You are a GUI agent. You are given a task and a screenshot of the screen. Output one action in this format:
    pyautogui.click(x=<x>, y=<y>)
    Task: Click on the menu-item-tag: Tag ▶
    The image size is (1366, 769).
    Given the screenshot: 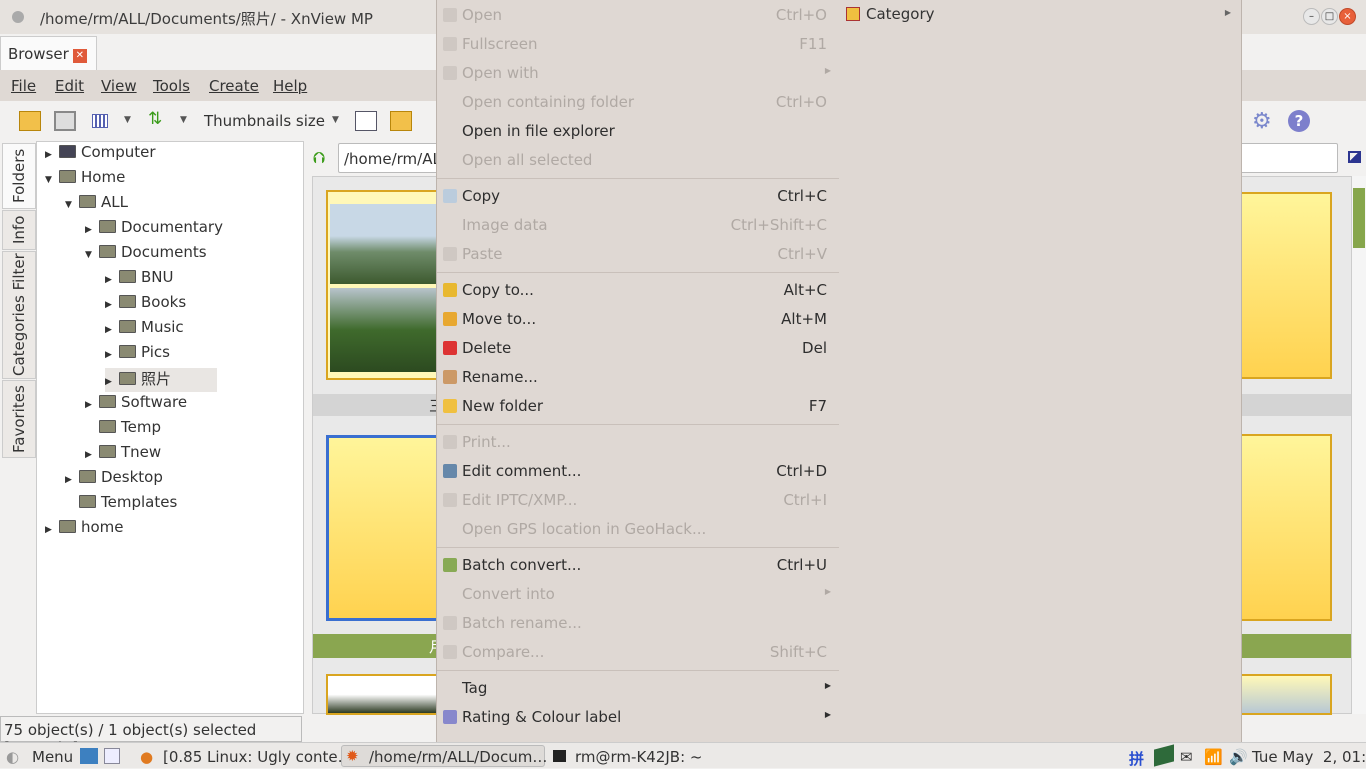 What is the action you would take?
    pyautogui.click(x=638, y=688)
    